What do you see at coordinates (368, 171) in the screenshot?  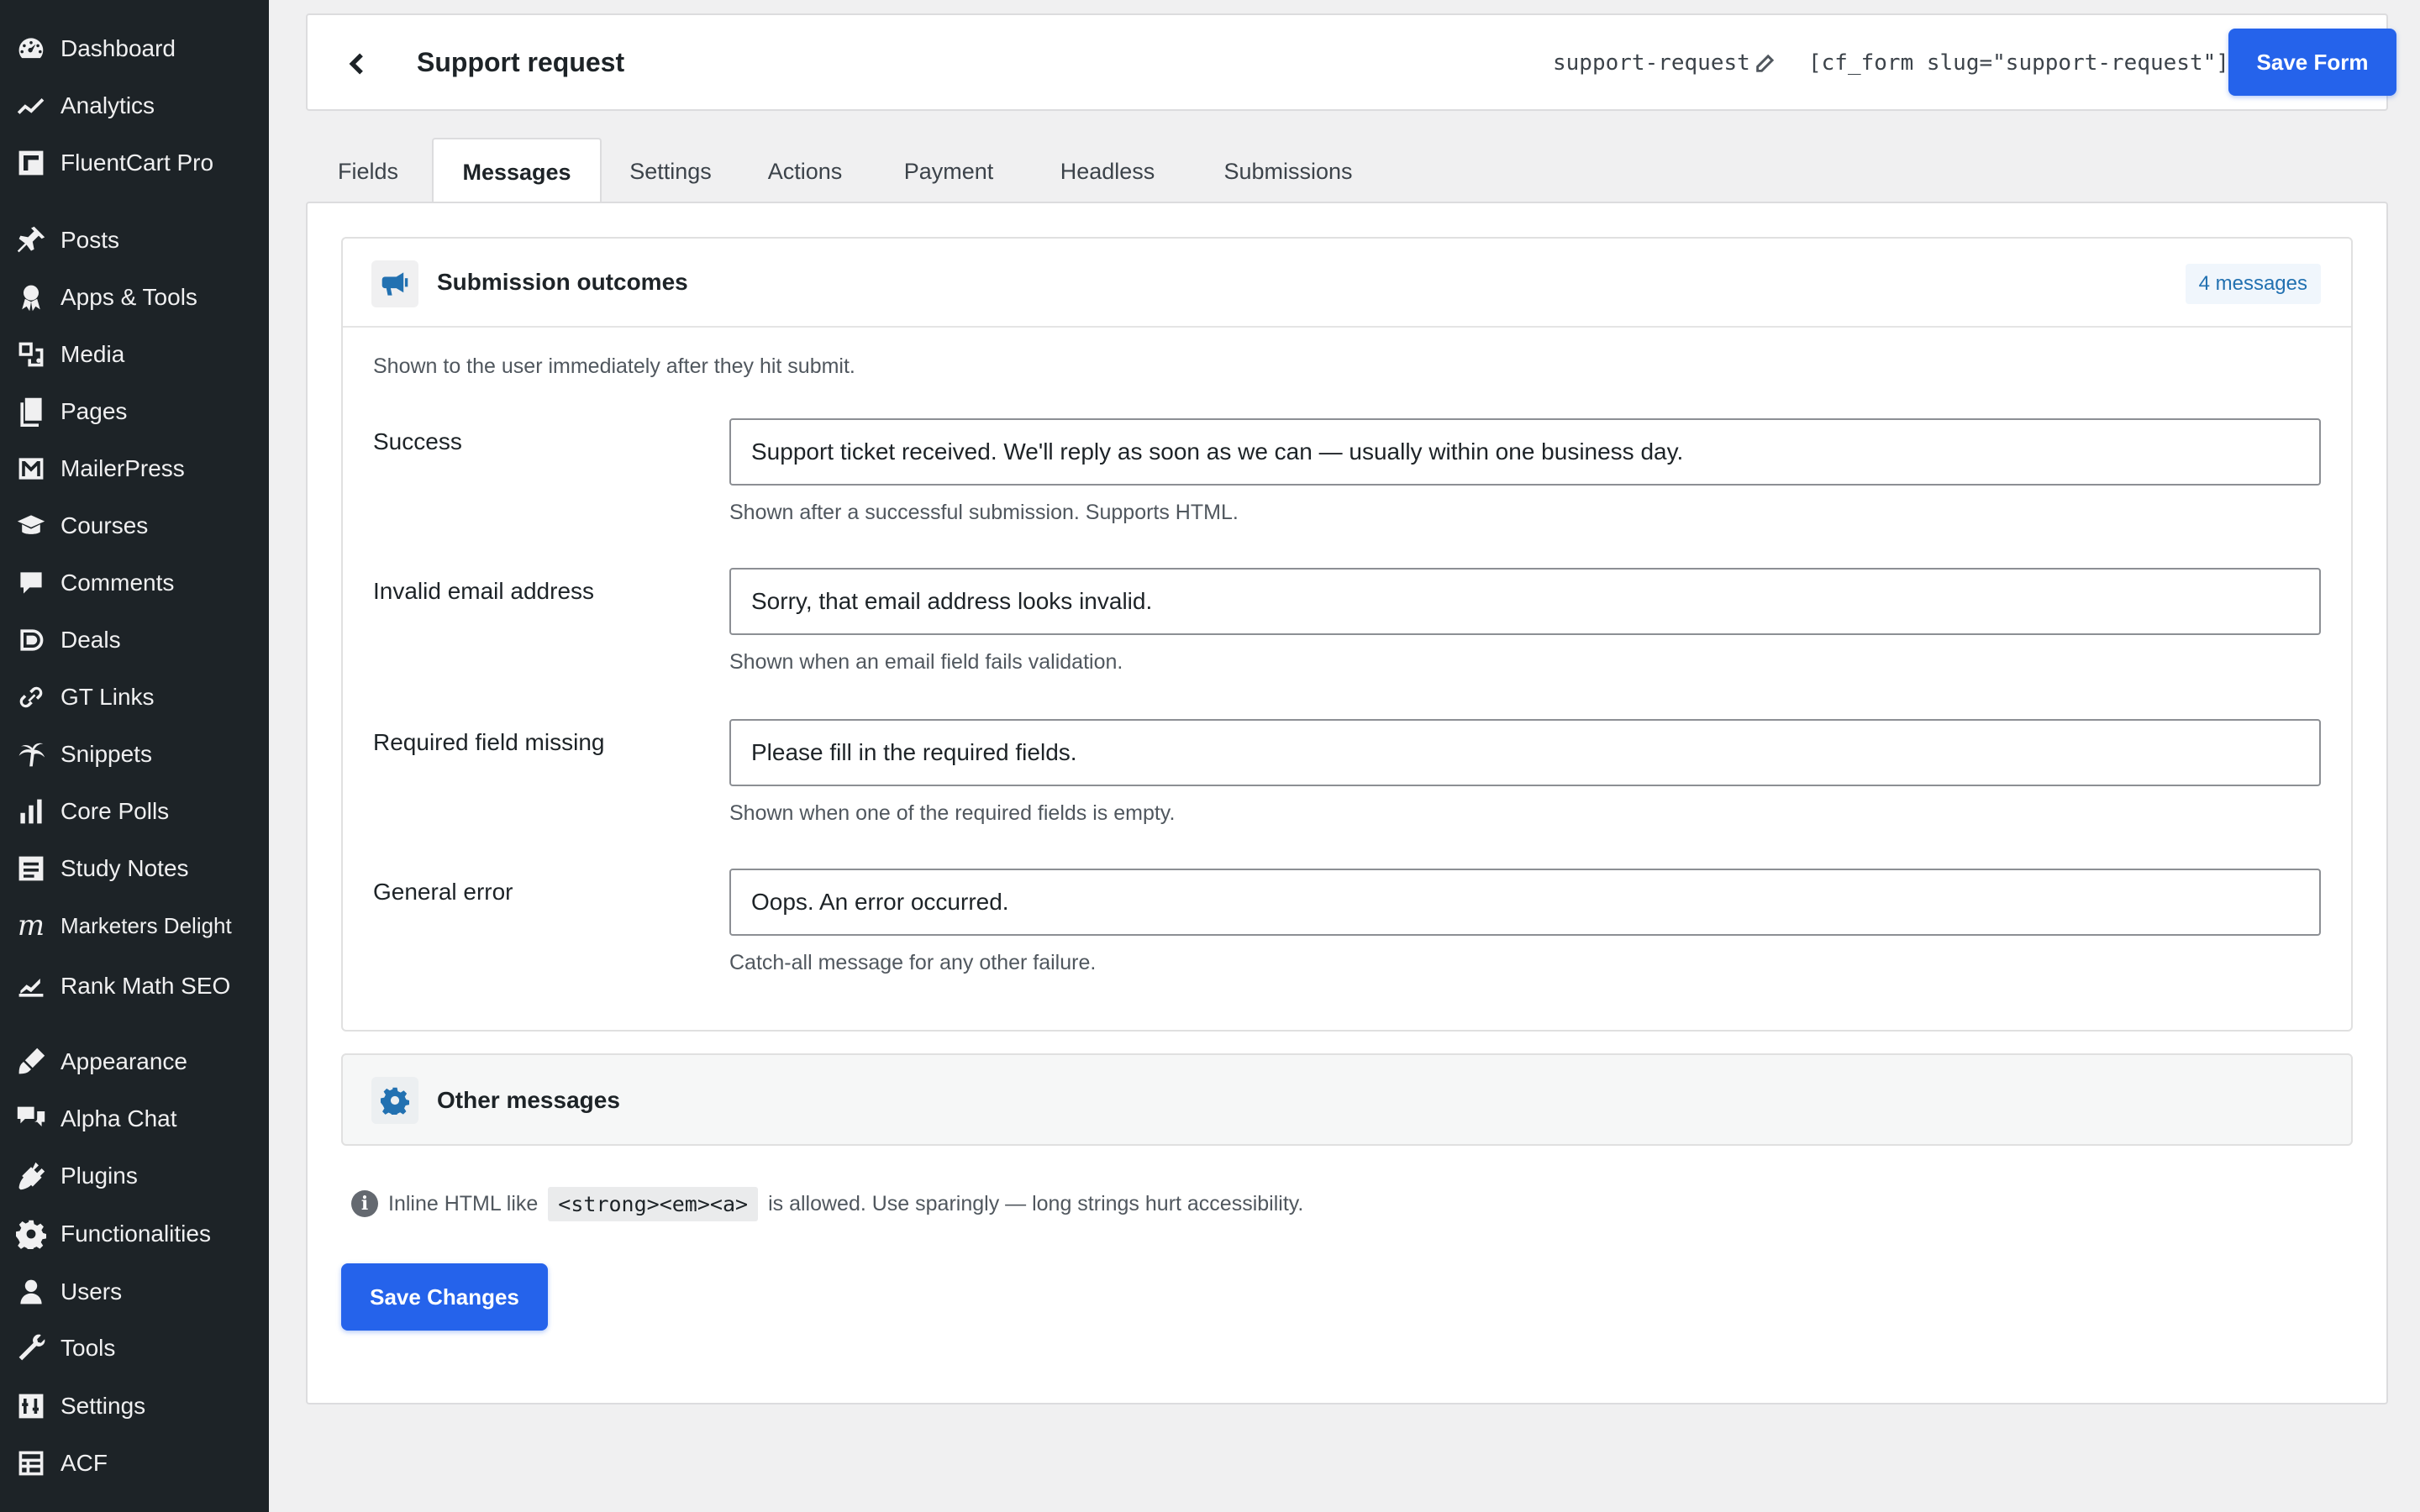 I see `tab-fields: Fields` at bounding box center [368, 171].